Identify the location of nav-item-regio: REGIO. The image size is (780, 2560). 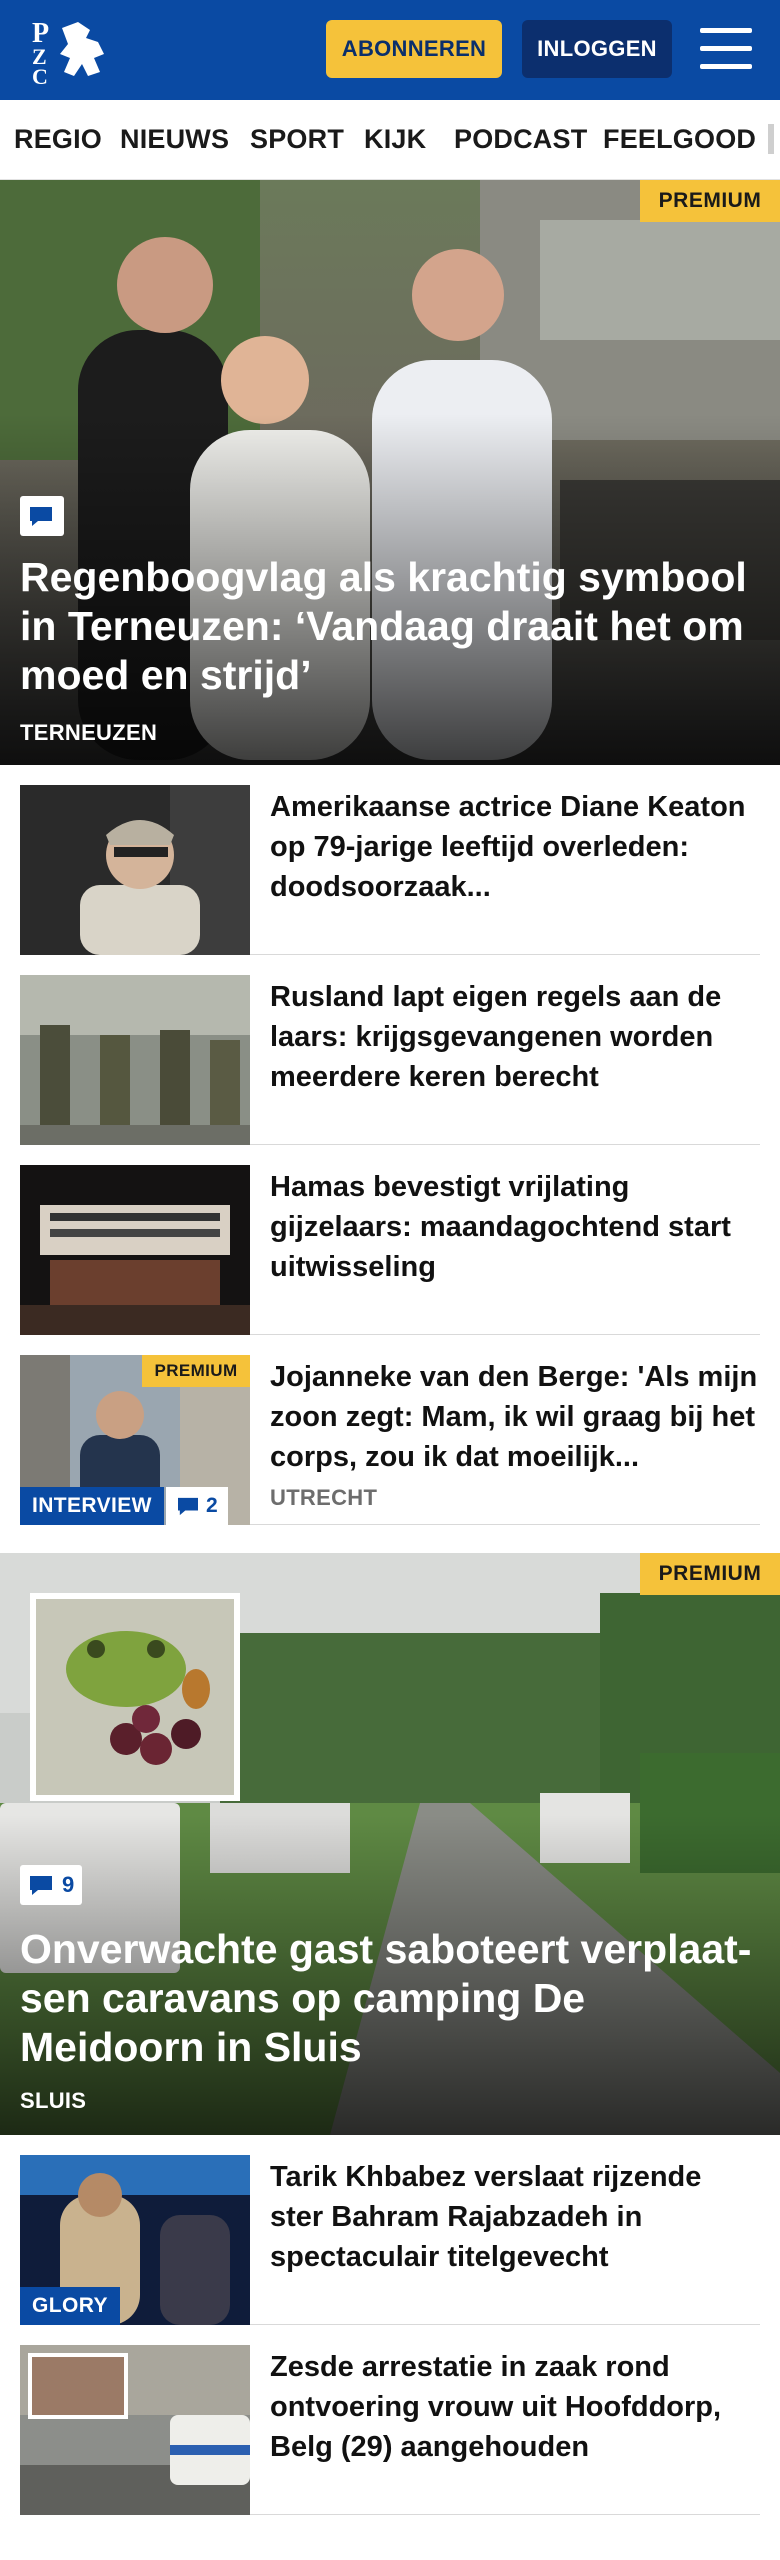
(58, 139).